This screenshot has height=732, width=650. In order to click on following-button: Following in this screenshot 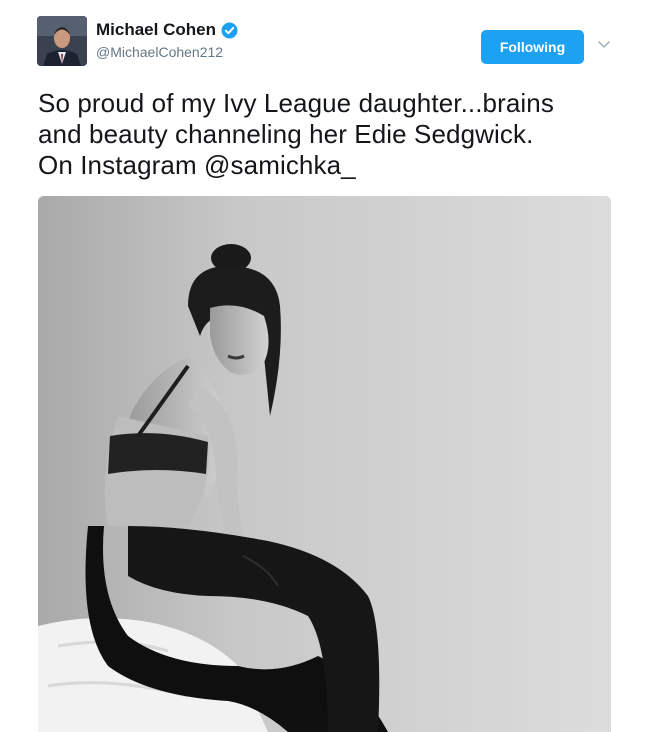, I will do `click(532, 47)`.